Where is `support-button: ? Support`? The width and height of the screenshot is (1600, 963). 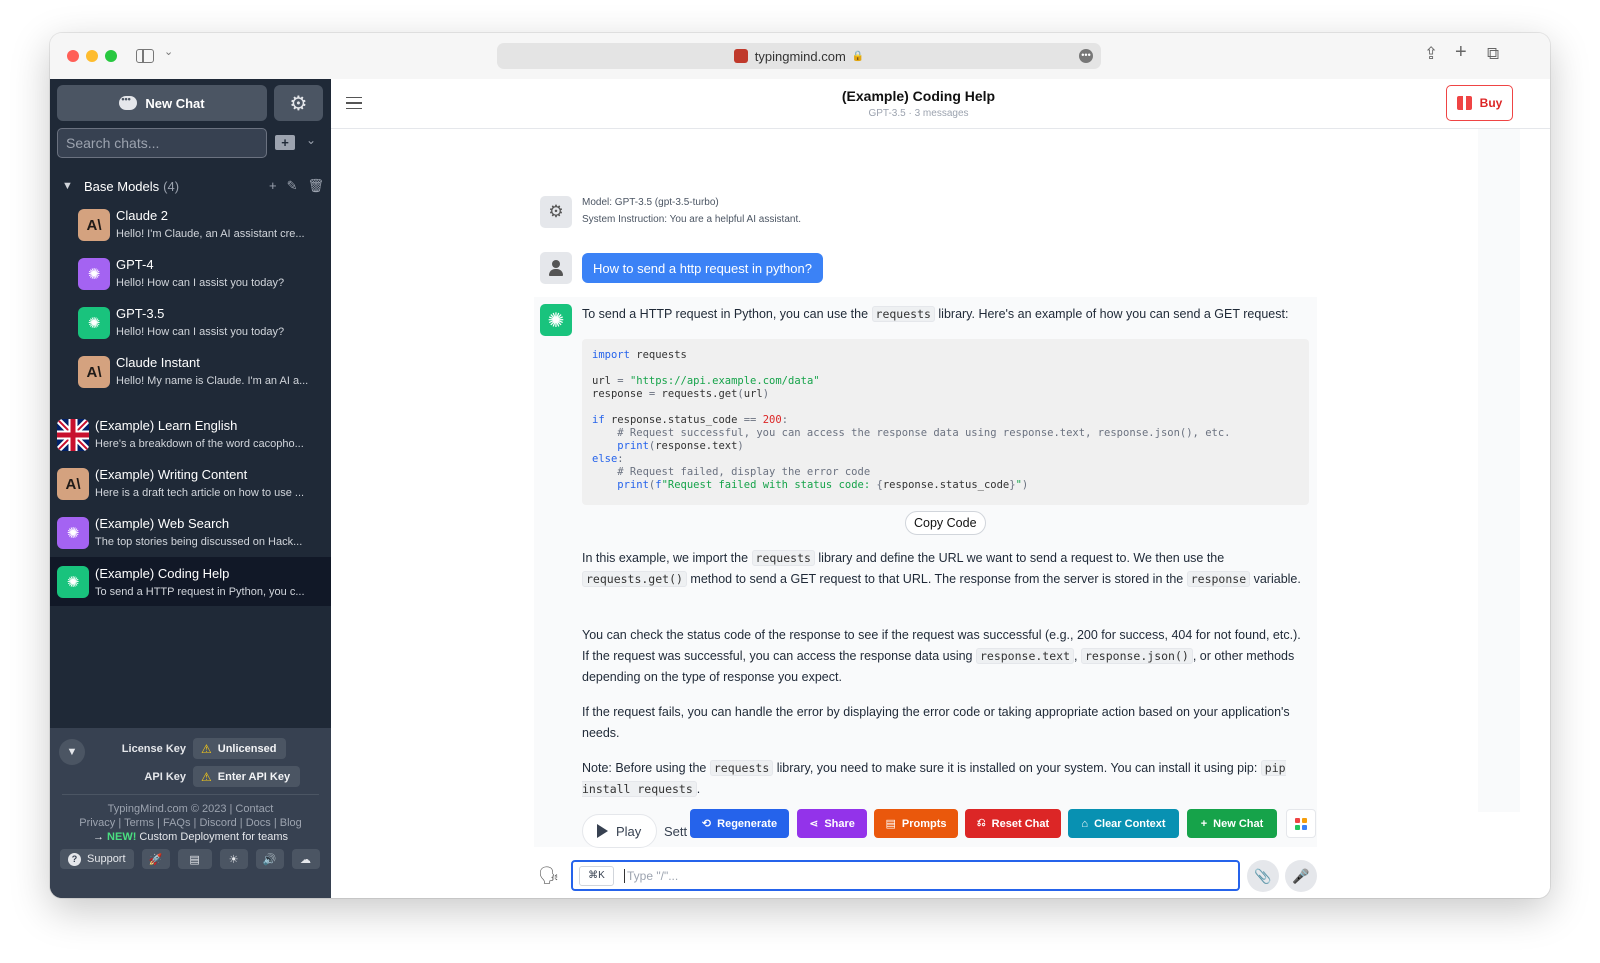
support-button: ? Support is located at coordinates (97, 859).